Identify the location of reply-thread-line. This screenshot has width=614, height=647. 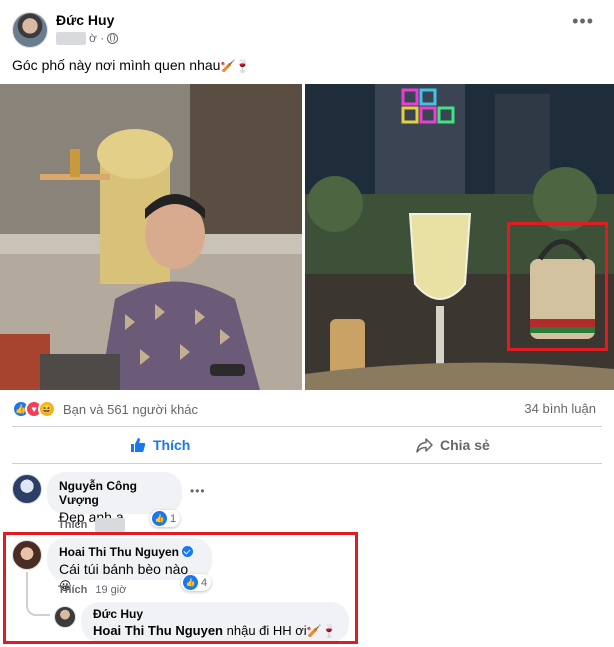
(38, 594).